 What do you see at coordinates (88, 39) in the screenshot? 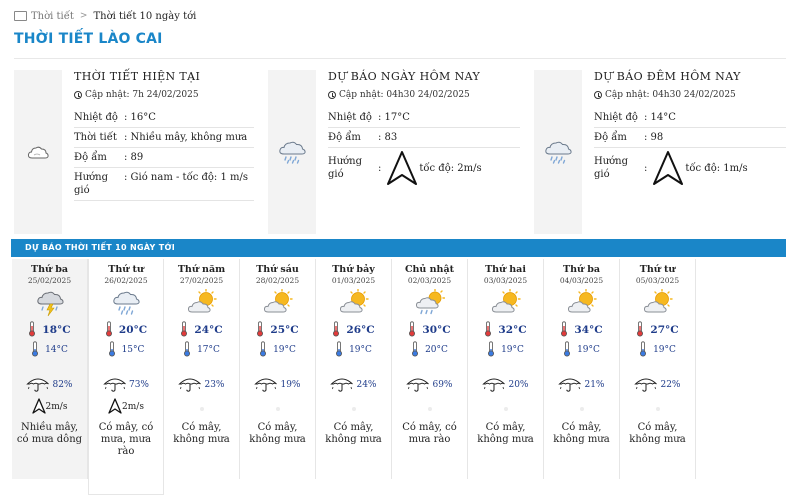
I see `page-title: THỜI TIẾT LÀO CAI` at bounding box center [88, 39].